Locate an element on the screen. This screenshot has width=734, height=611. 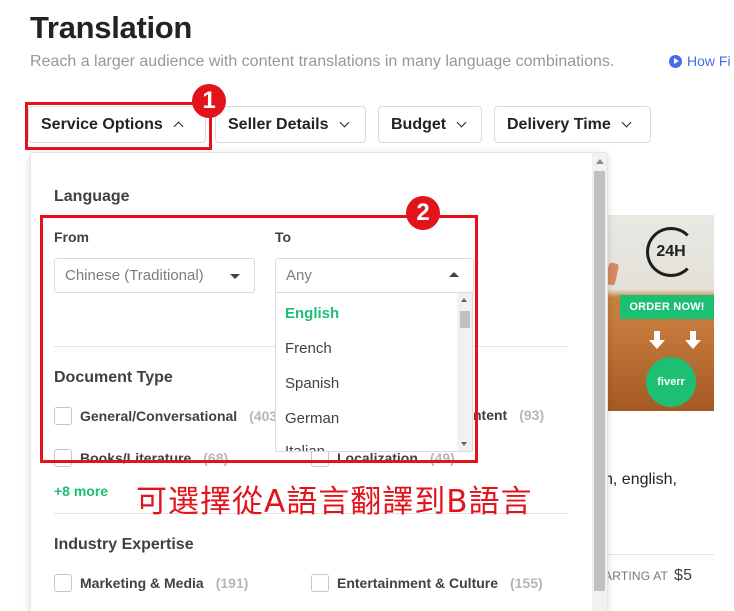
industry-option: Entertainment & Culture (155) is located at coordinates (427, 583).